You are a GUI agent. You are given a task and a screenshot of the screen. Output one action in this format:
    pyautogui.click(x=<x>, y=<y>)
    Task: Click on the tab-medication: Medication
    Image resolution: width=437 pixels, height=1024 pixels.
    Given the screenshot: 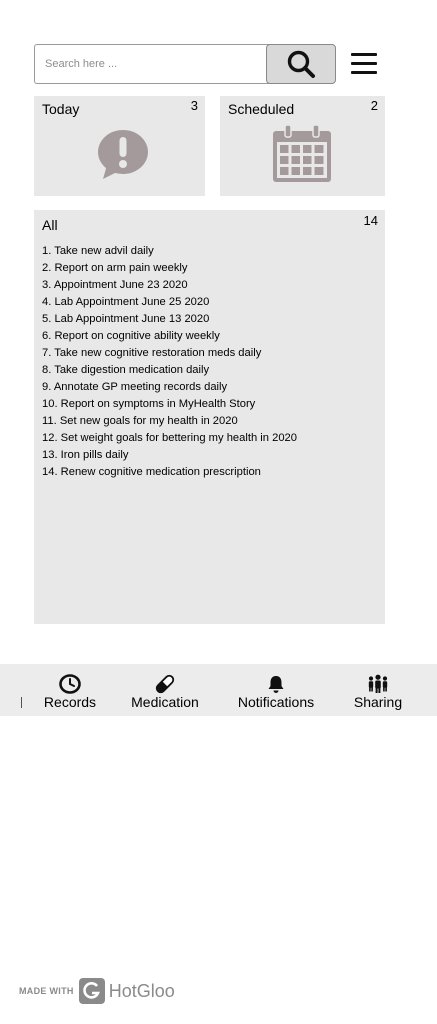 What is the action you would take?
    pyautogui.click(x=165, y=690)
    